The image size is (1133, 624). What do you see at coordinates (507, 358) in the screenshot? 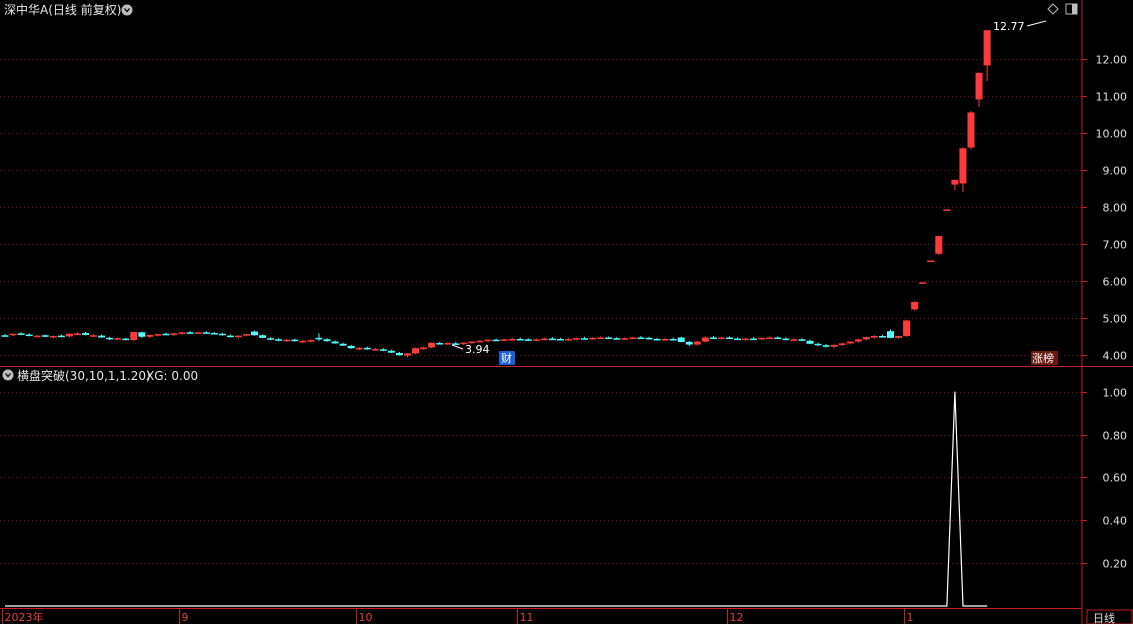
I see `finance-badge: 财` at bounding box center [507, 358].